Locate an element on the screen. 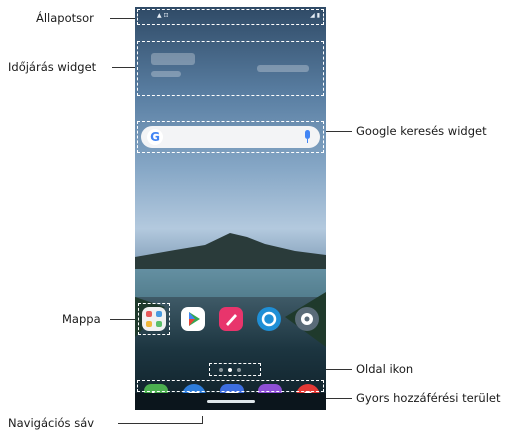 This screenshot has width=526, height=432. play-store-icon is located at coordinates (193, 319).